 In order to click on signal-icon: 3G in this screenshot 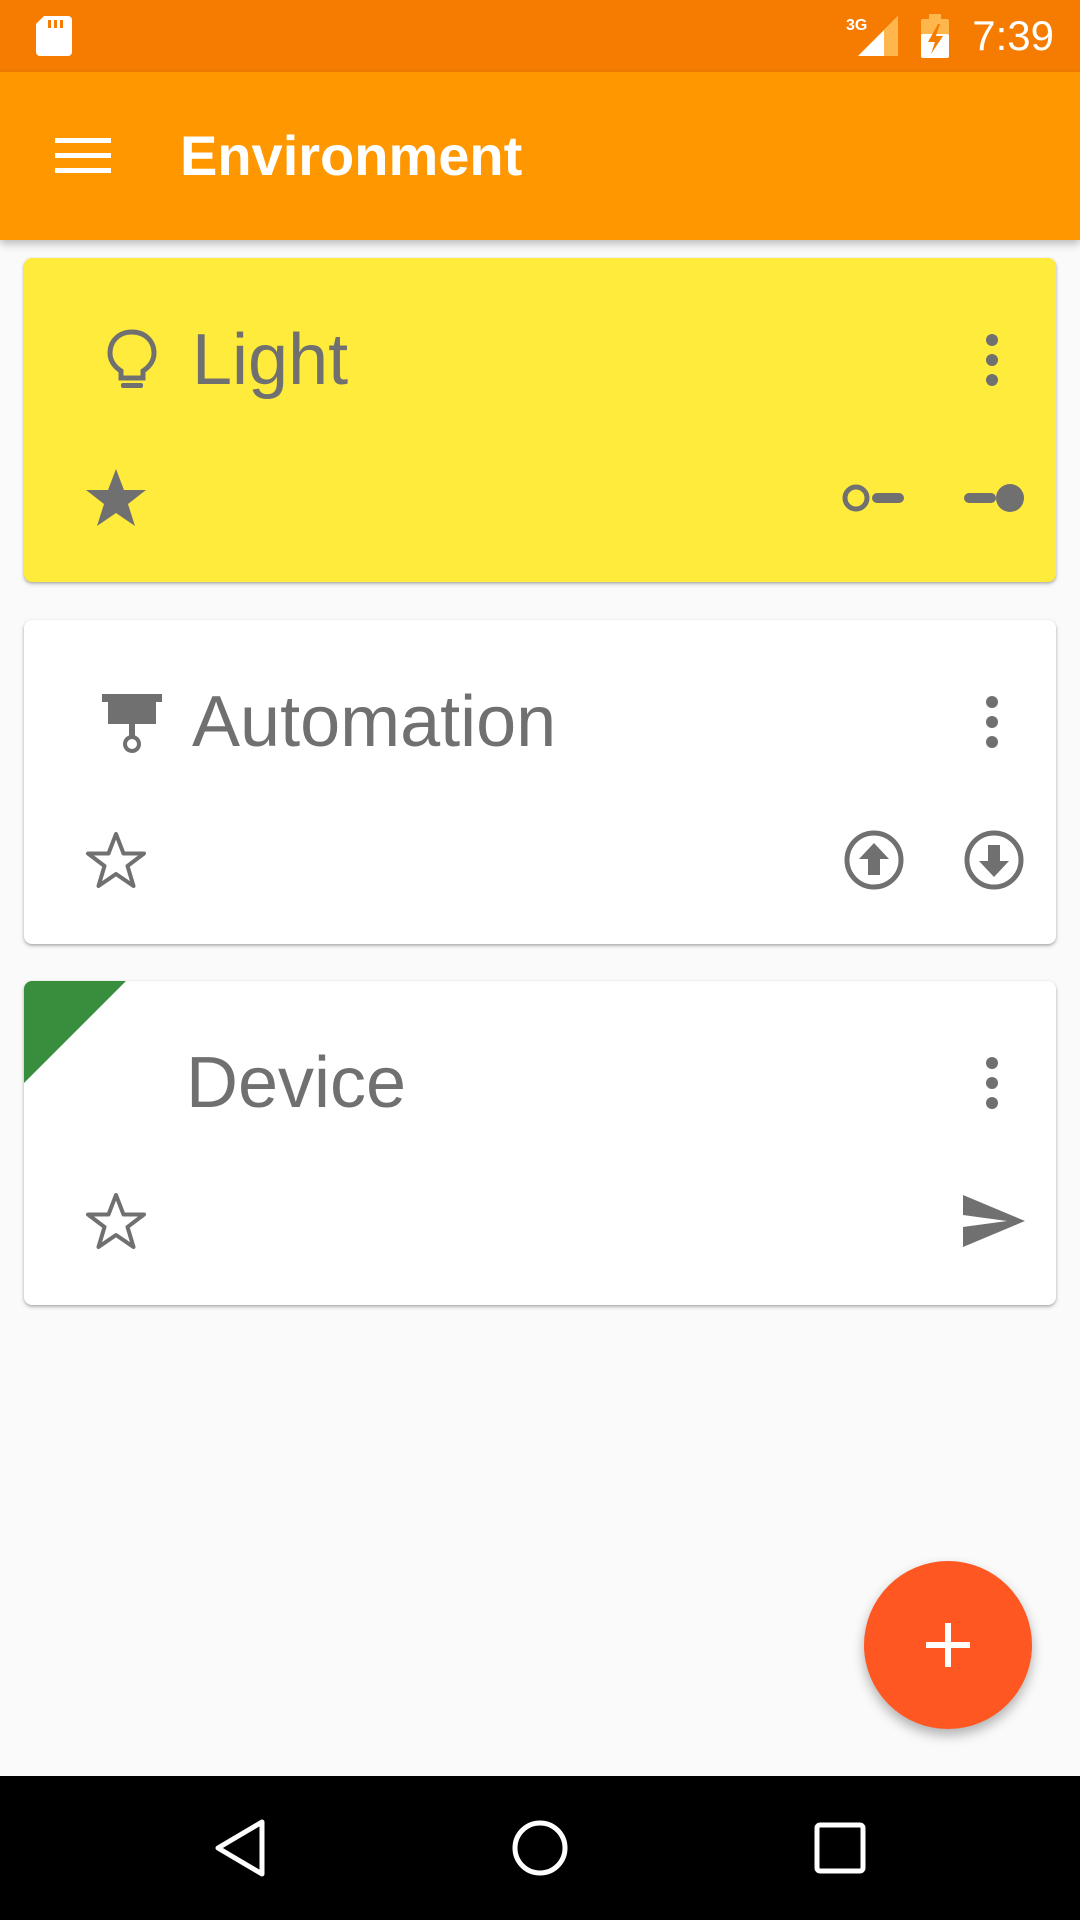, I will do `click(872, 36)`.